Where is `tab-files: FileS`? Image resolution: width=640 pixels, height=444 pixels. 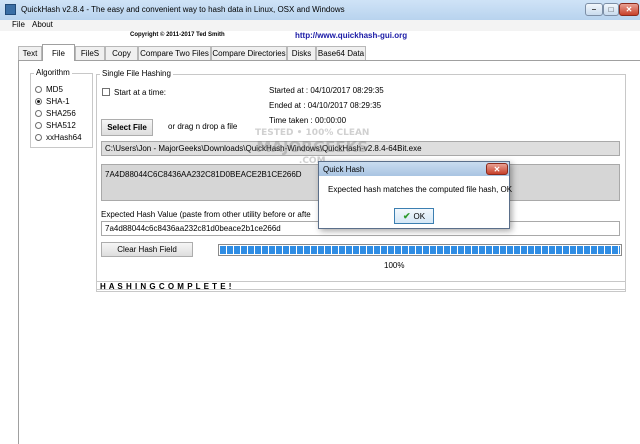
tab-files: FileS is located at coordinates (90, 53).